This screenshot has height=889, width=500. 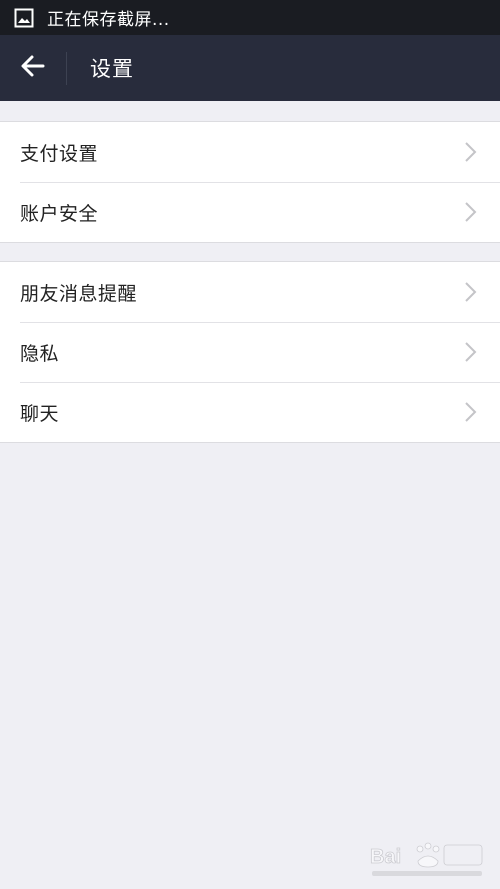 I want to click on settings-item-payment: 支付设置, so click(x=250, y=152).